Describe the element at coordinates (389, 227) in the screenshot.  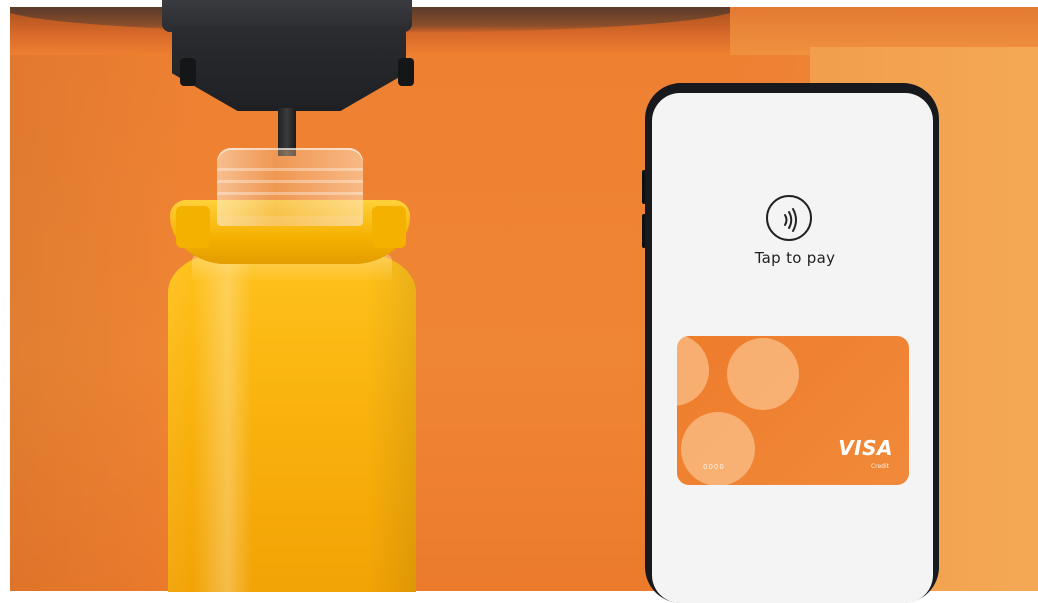
I see `collar-tab-right` at that location.